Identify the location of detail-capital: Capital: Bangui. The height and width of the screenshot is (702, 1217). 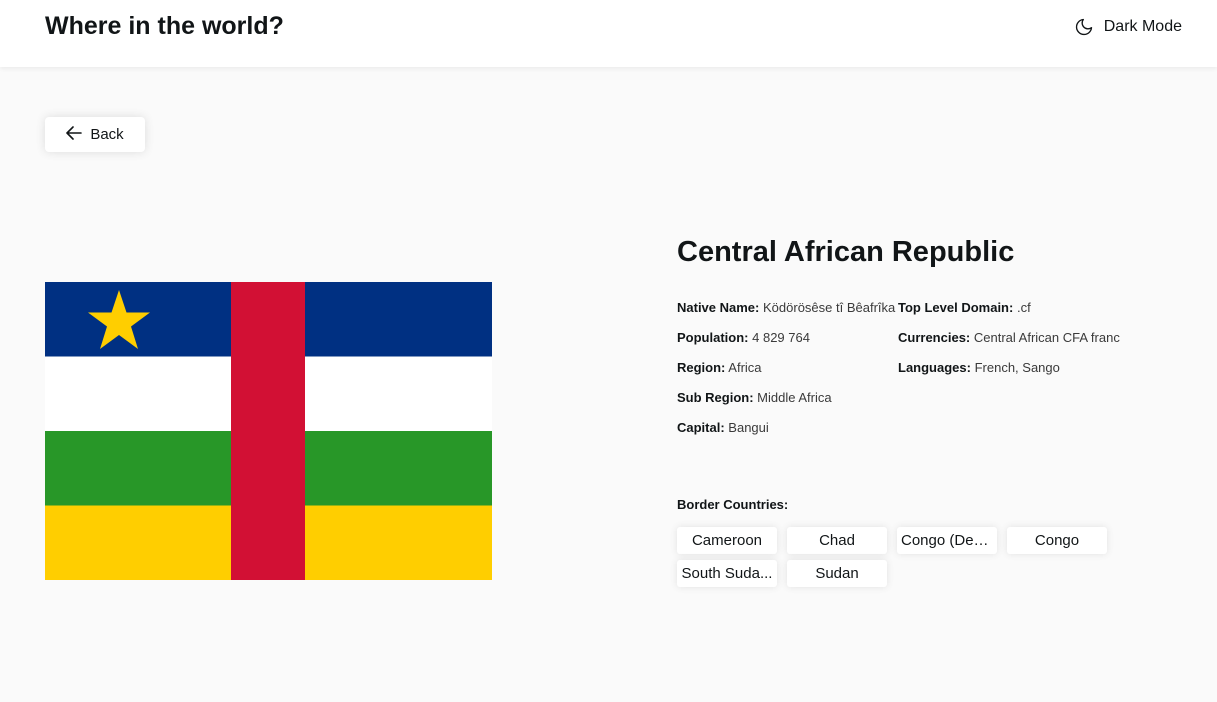
(723, 427).